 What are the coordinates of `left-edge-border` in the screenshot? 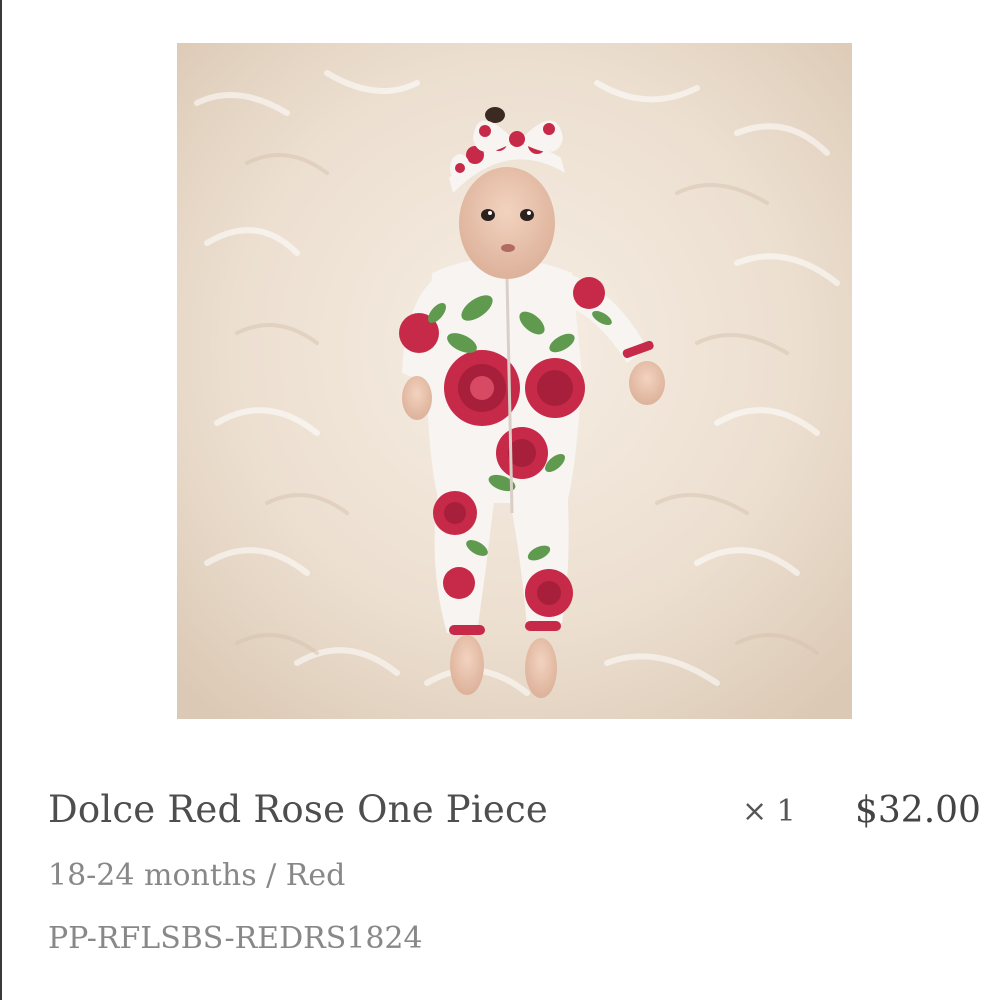 It's located at (1, 500).